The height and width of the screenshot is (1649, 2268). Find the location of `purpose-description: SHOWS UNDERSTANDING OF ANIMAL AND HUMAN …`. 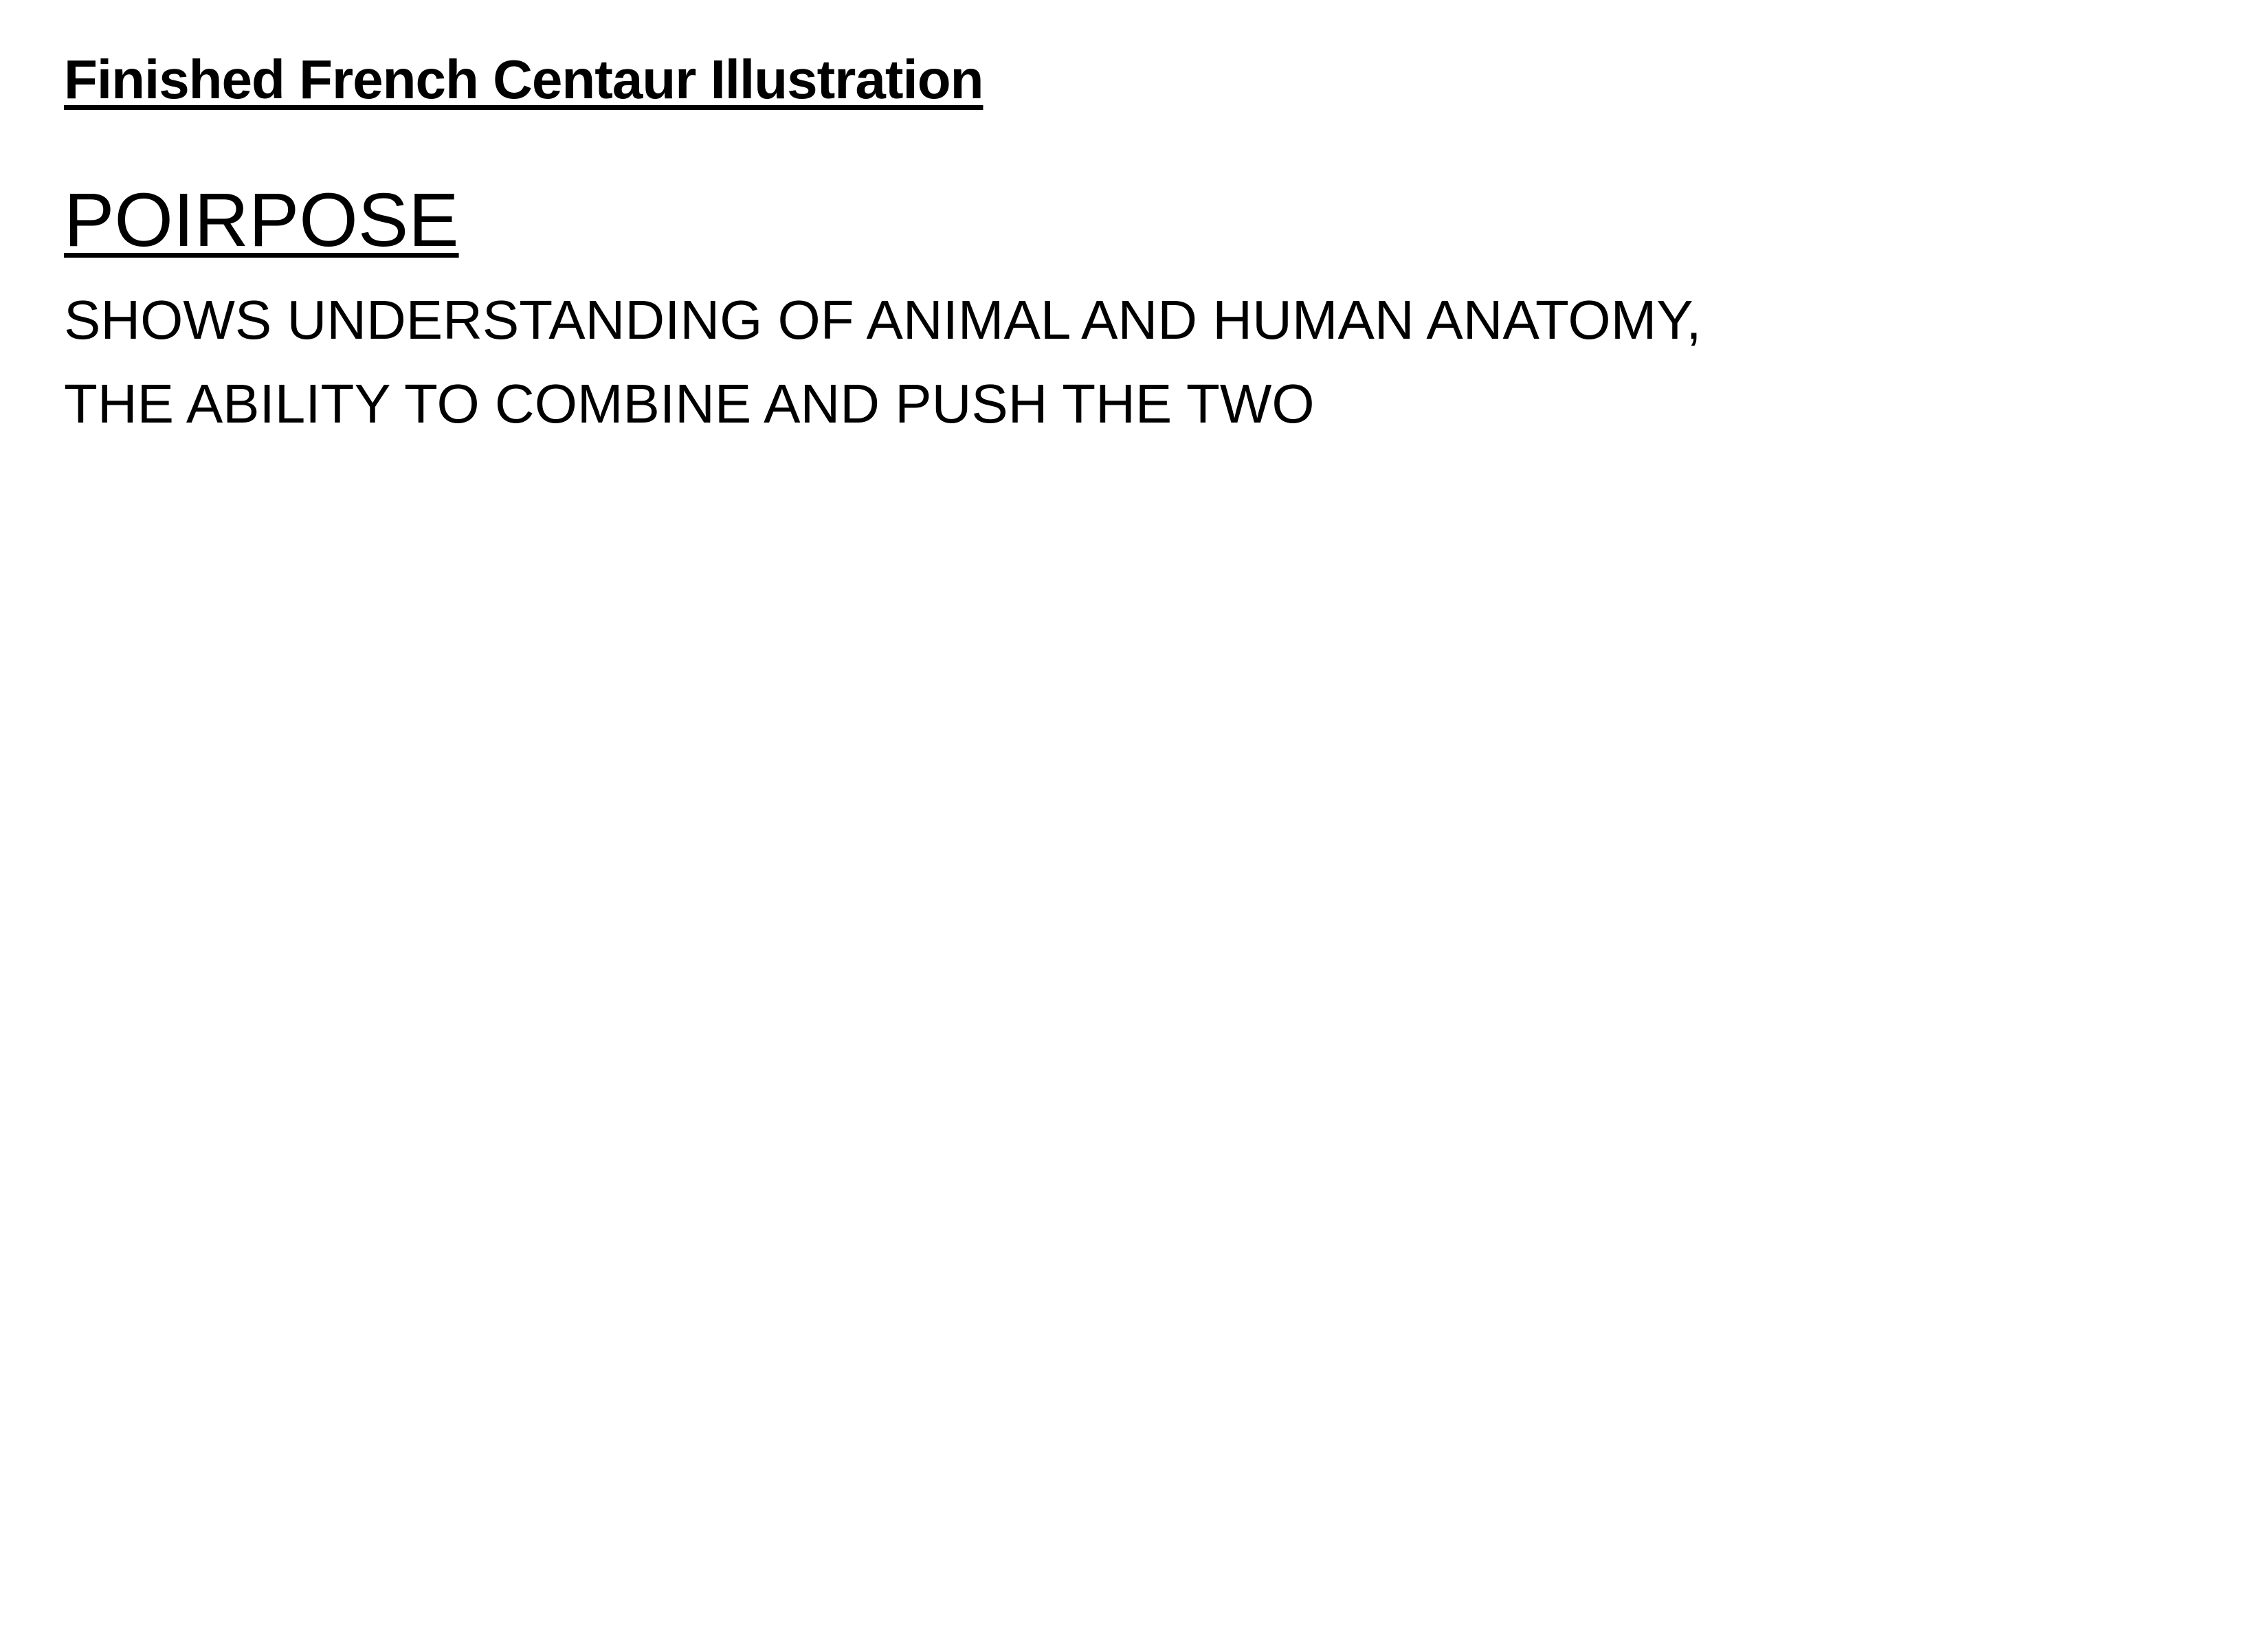

purpose-description: SHOWS UNDERSTANDING OF ANIMAL AND HUMAN … is located at coordinates (883, 362).